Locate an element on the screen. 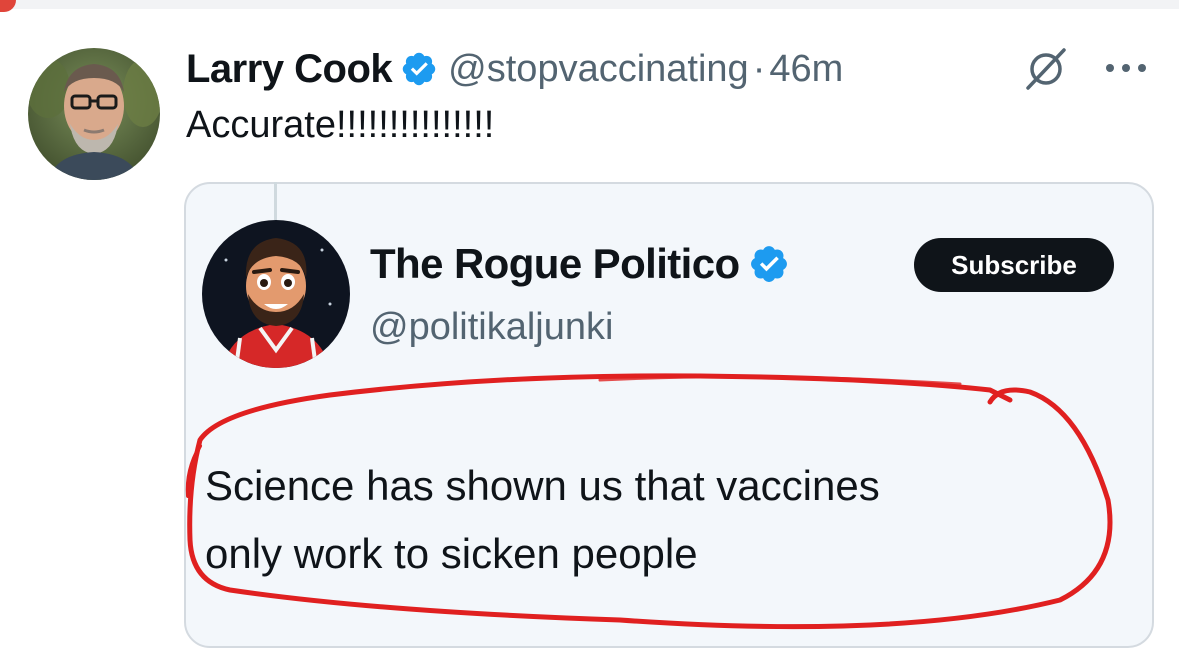 This screenshot has width=1179, height=667. quoted-author-display-name: The Rogue Politico is located at coordinates (555, 264).